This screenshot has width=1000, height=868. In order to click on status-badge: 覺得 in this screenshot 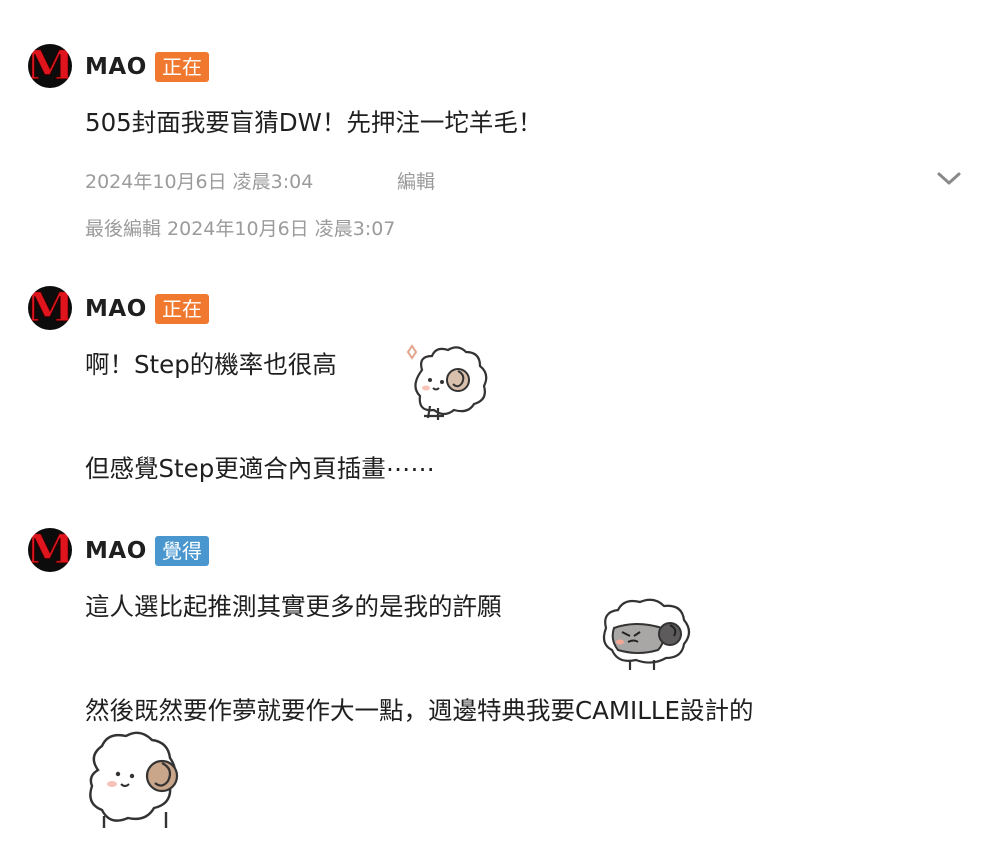, I will do `click(182, 551)`.